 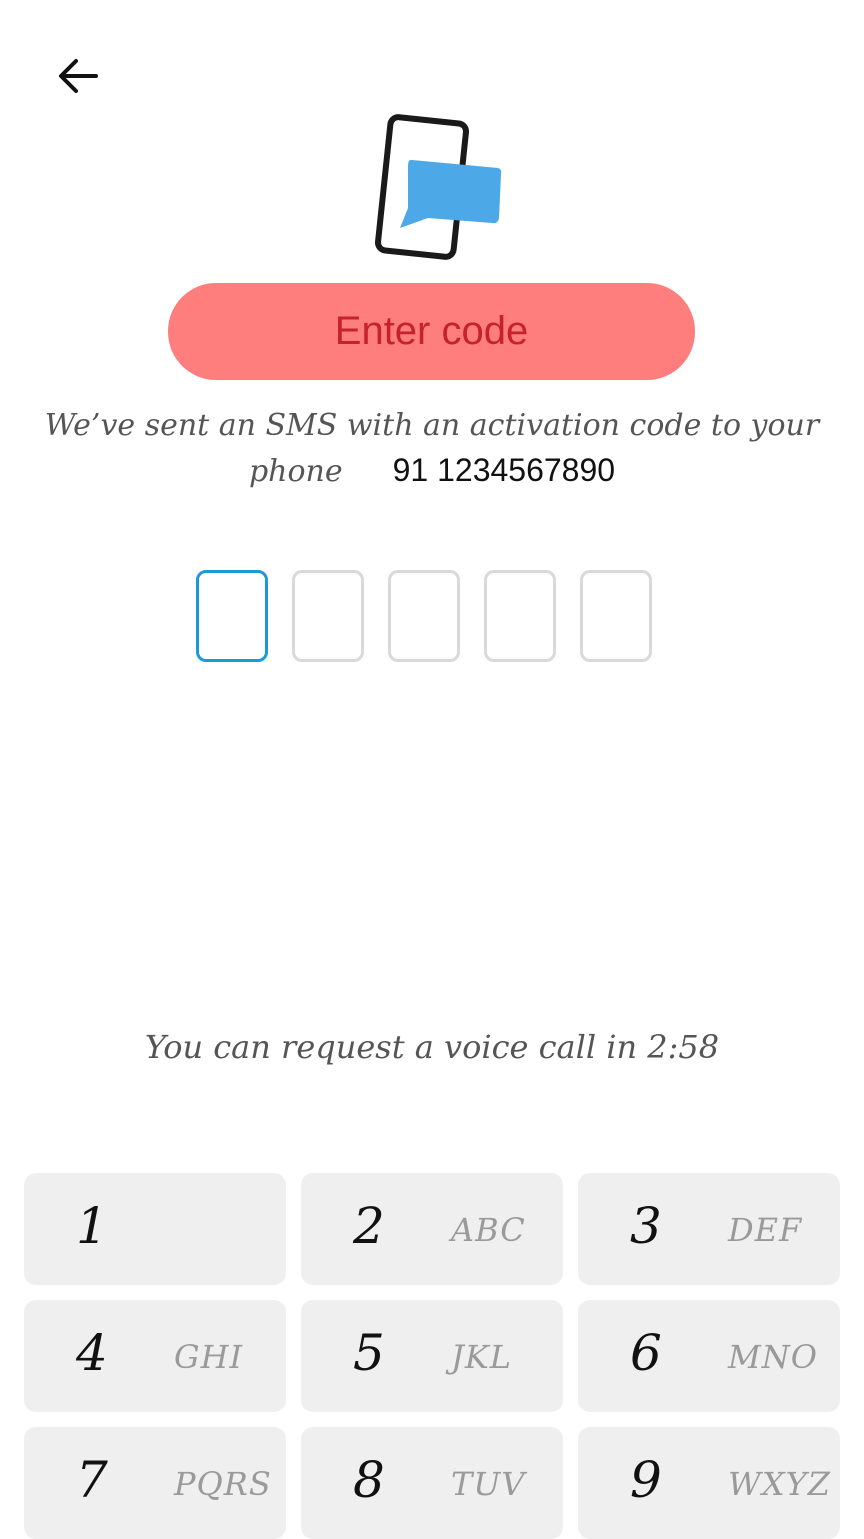 What do you see at coordinates (155, 1483) in the screenshot?
I see `key-7: 7 PQRS` at bounding box center [155, 1483].